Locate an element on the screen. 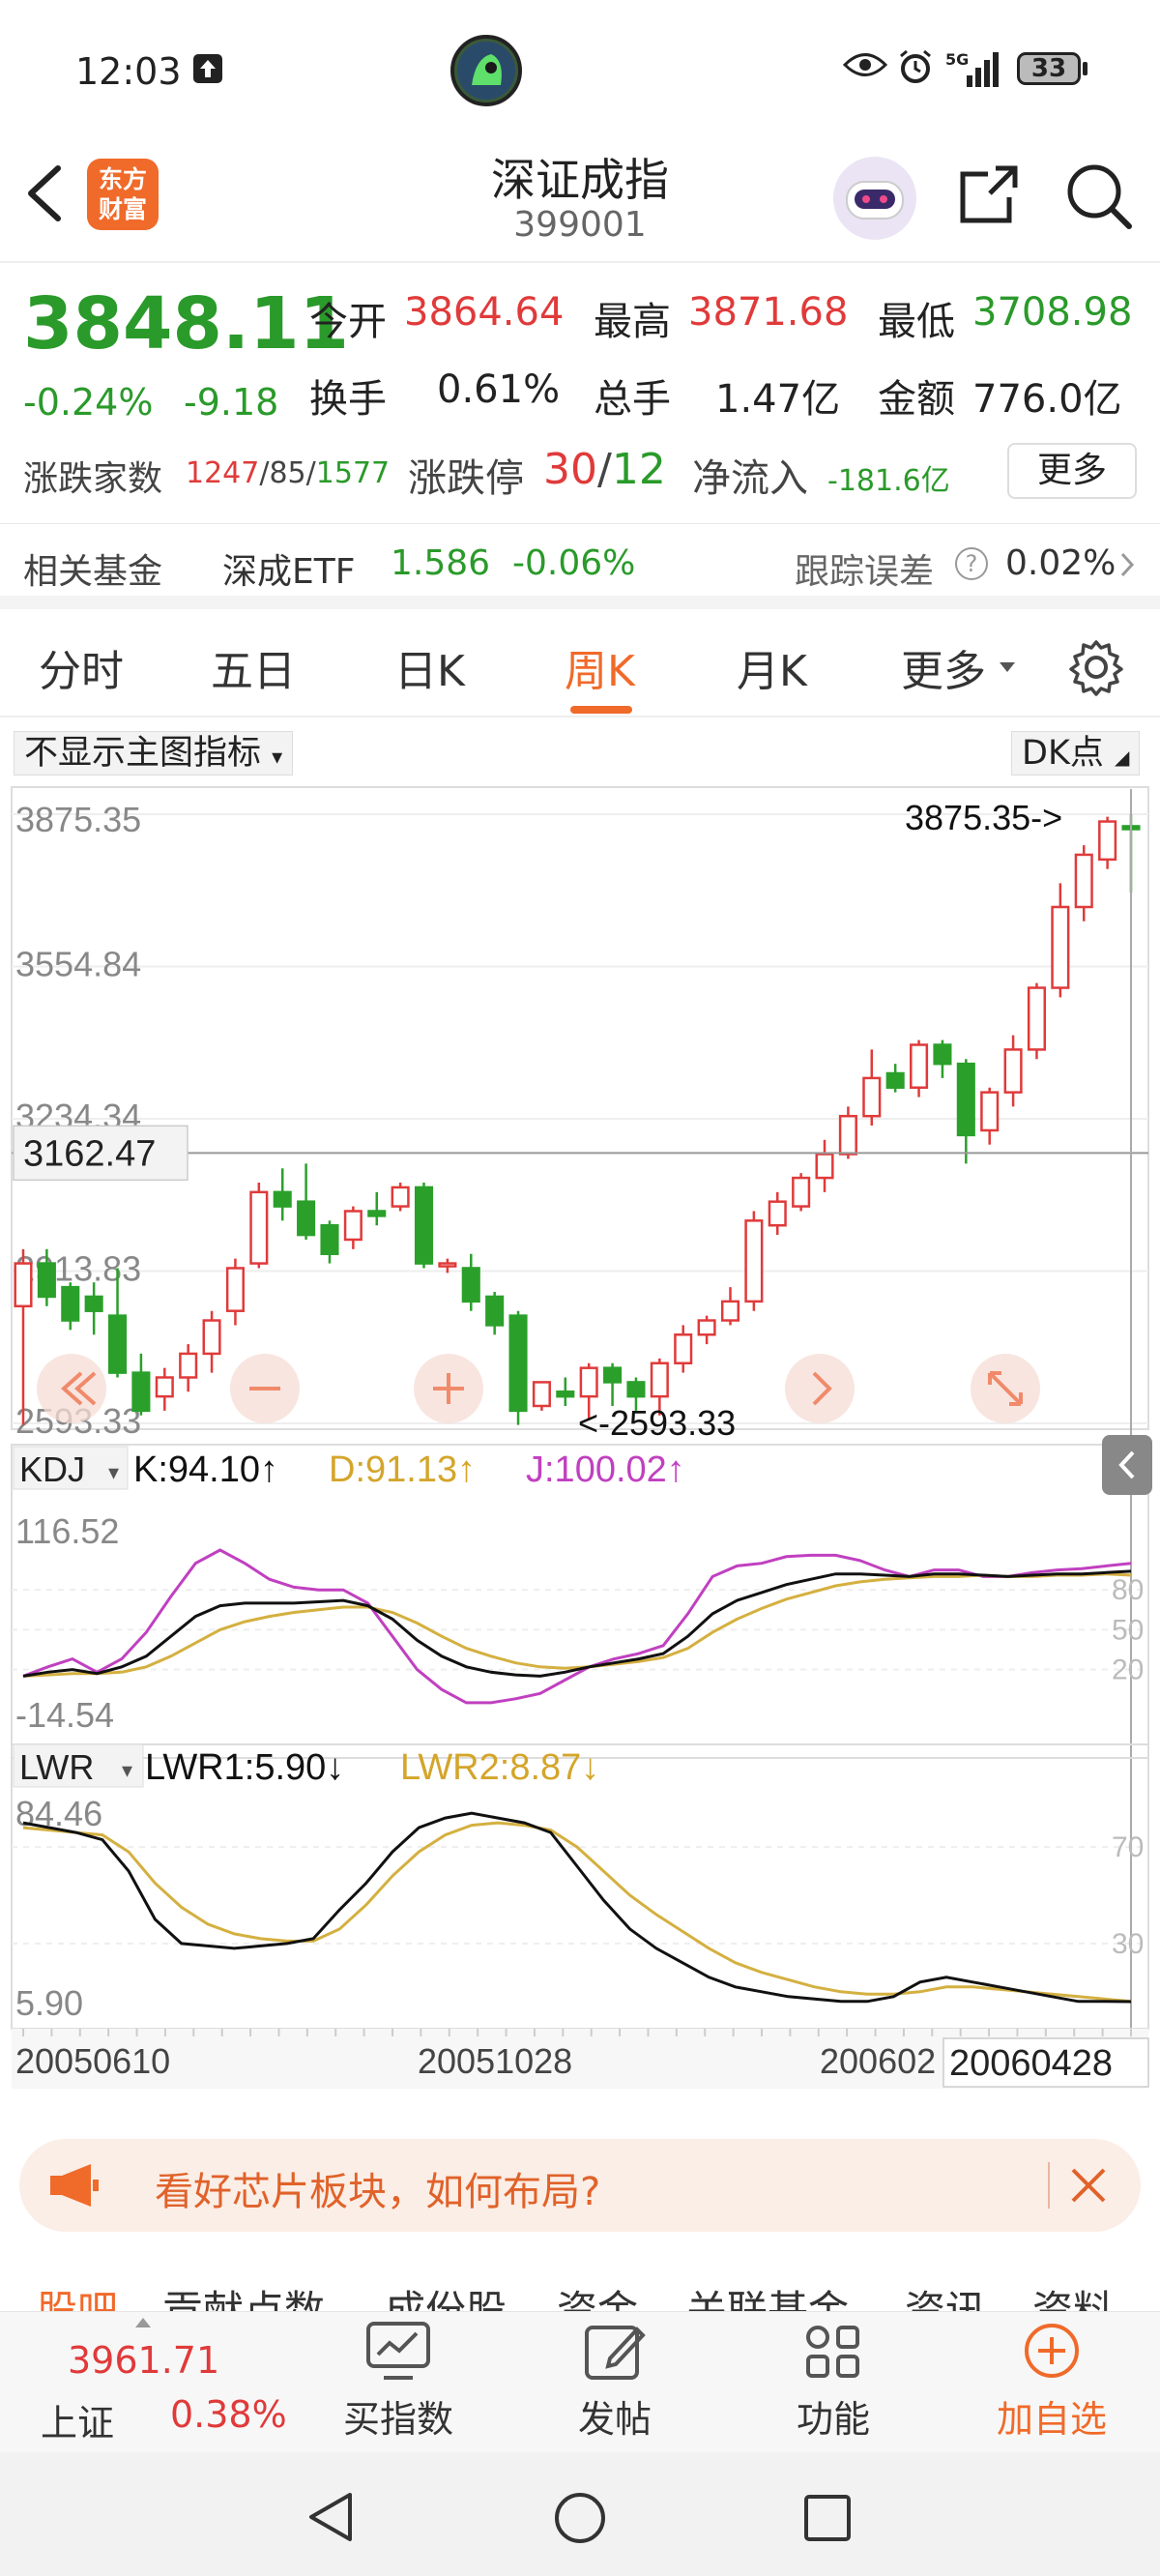 This screenshot has height=2576, width=1160. close-icon is located at coordinates (1088, 2187).